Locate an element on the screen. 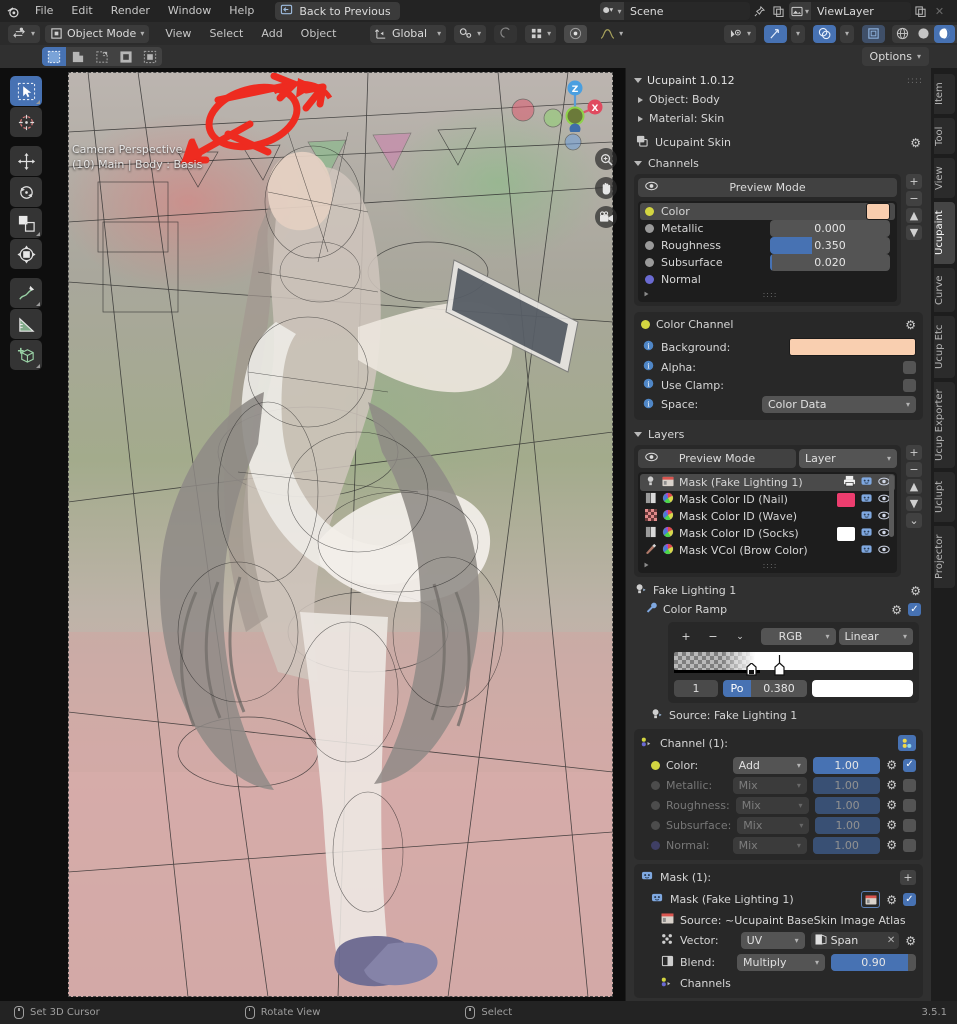  sidebar-tab-uclupt: Uclupt is located at coordinates (944, 497).